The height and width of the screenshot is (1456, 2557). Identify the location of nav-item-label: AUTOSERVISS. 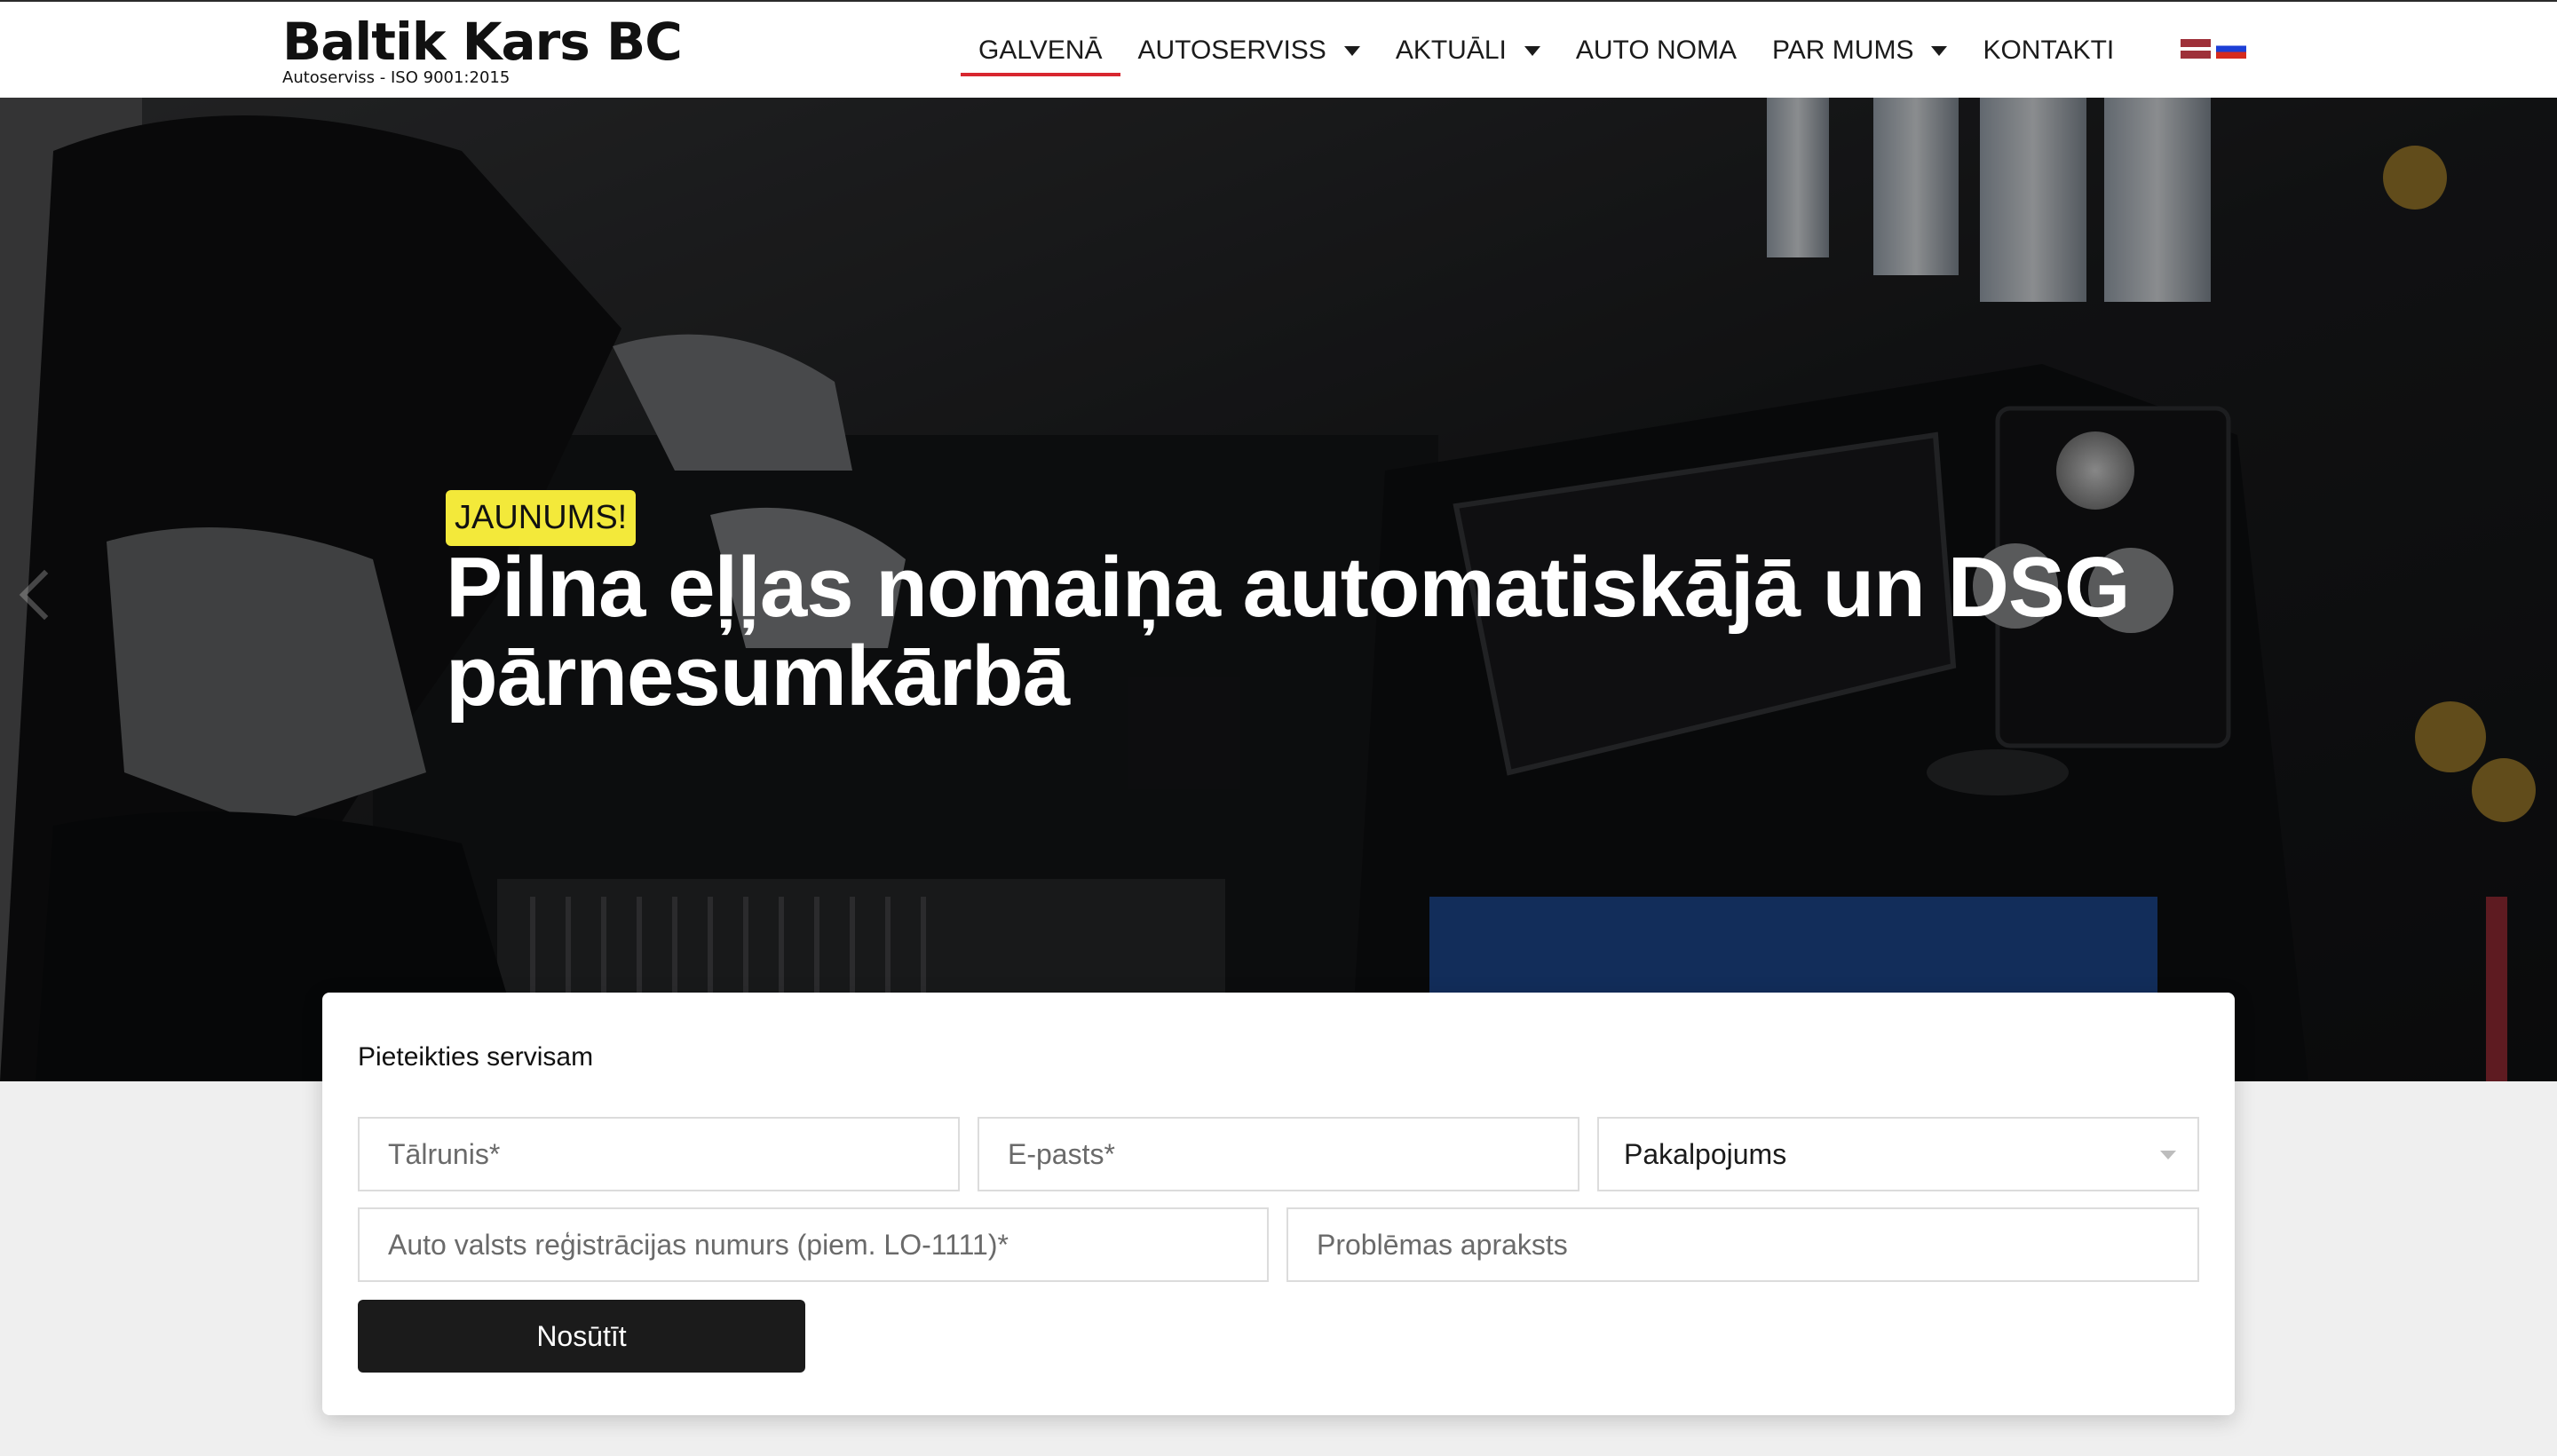
(1231, 50).